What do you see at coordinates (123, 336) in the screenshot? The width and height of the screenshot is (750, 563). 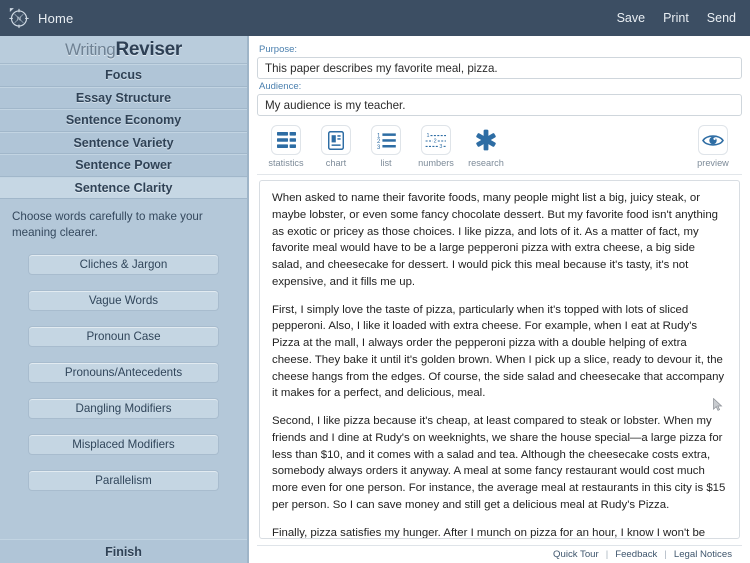 I see `subnav-pronoun-case: Pronoun Case` at bounding box center [123, 336].